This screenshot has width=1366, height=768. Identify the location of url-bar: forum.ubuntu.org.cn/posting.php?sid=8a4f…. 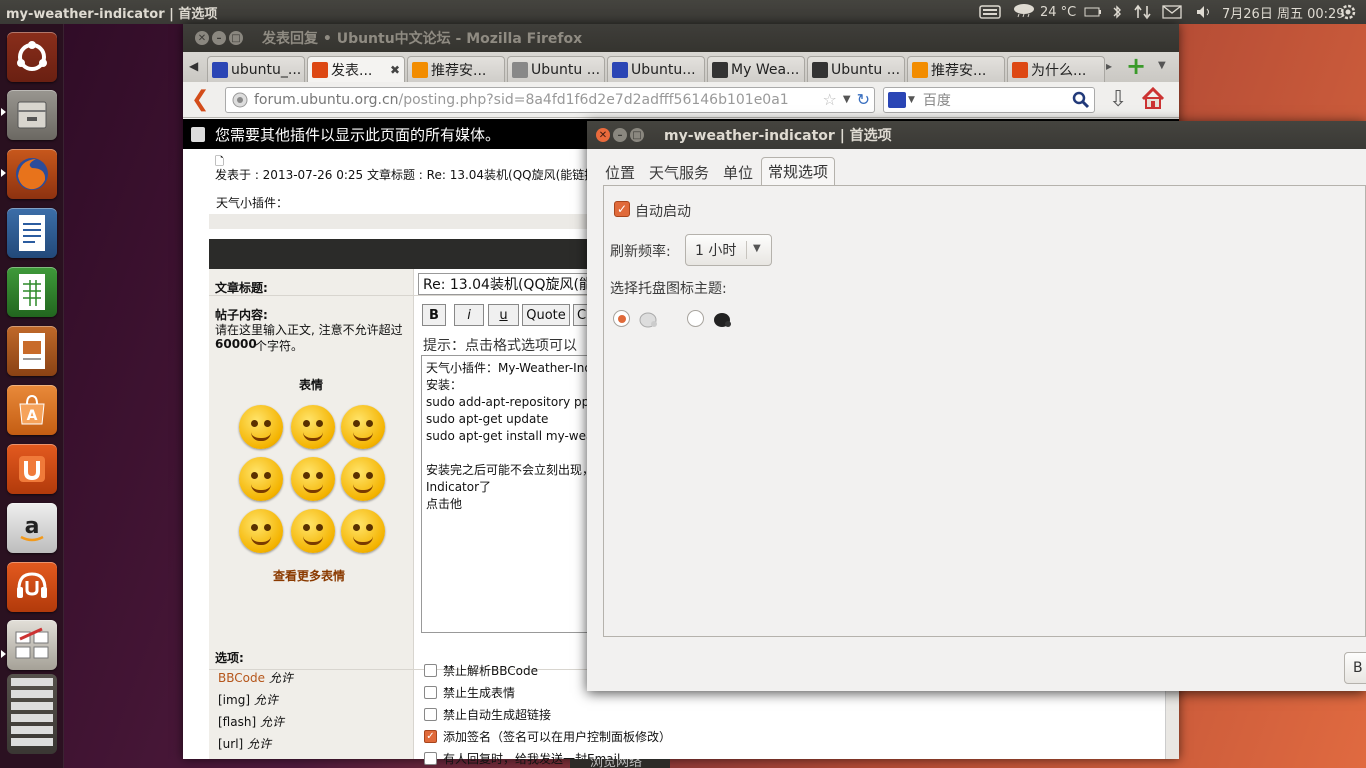
(550, 99).